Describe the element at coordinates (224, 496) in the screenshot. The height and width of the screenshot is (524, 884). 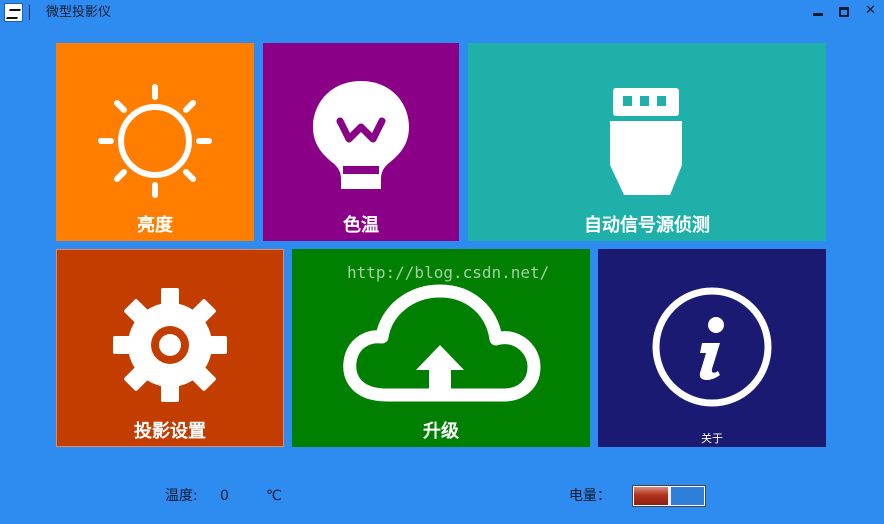
I see `temperature-value: 0` at that location.